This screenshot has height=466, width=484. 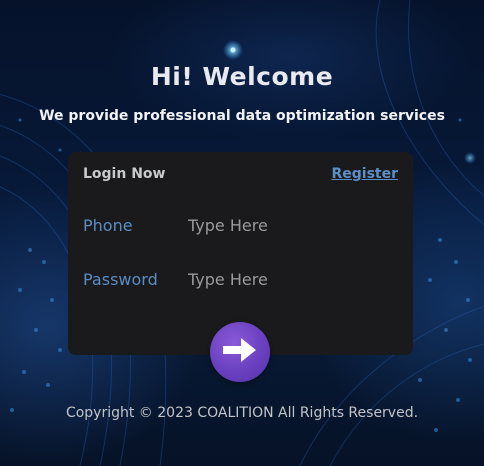 I want to click on login-title: Login Now, so click(x=124, y=174).